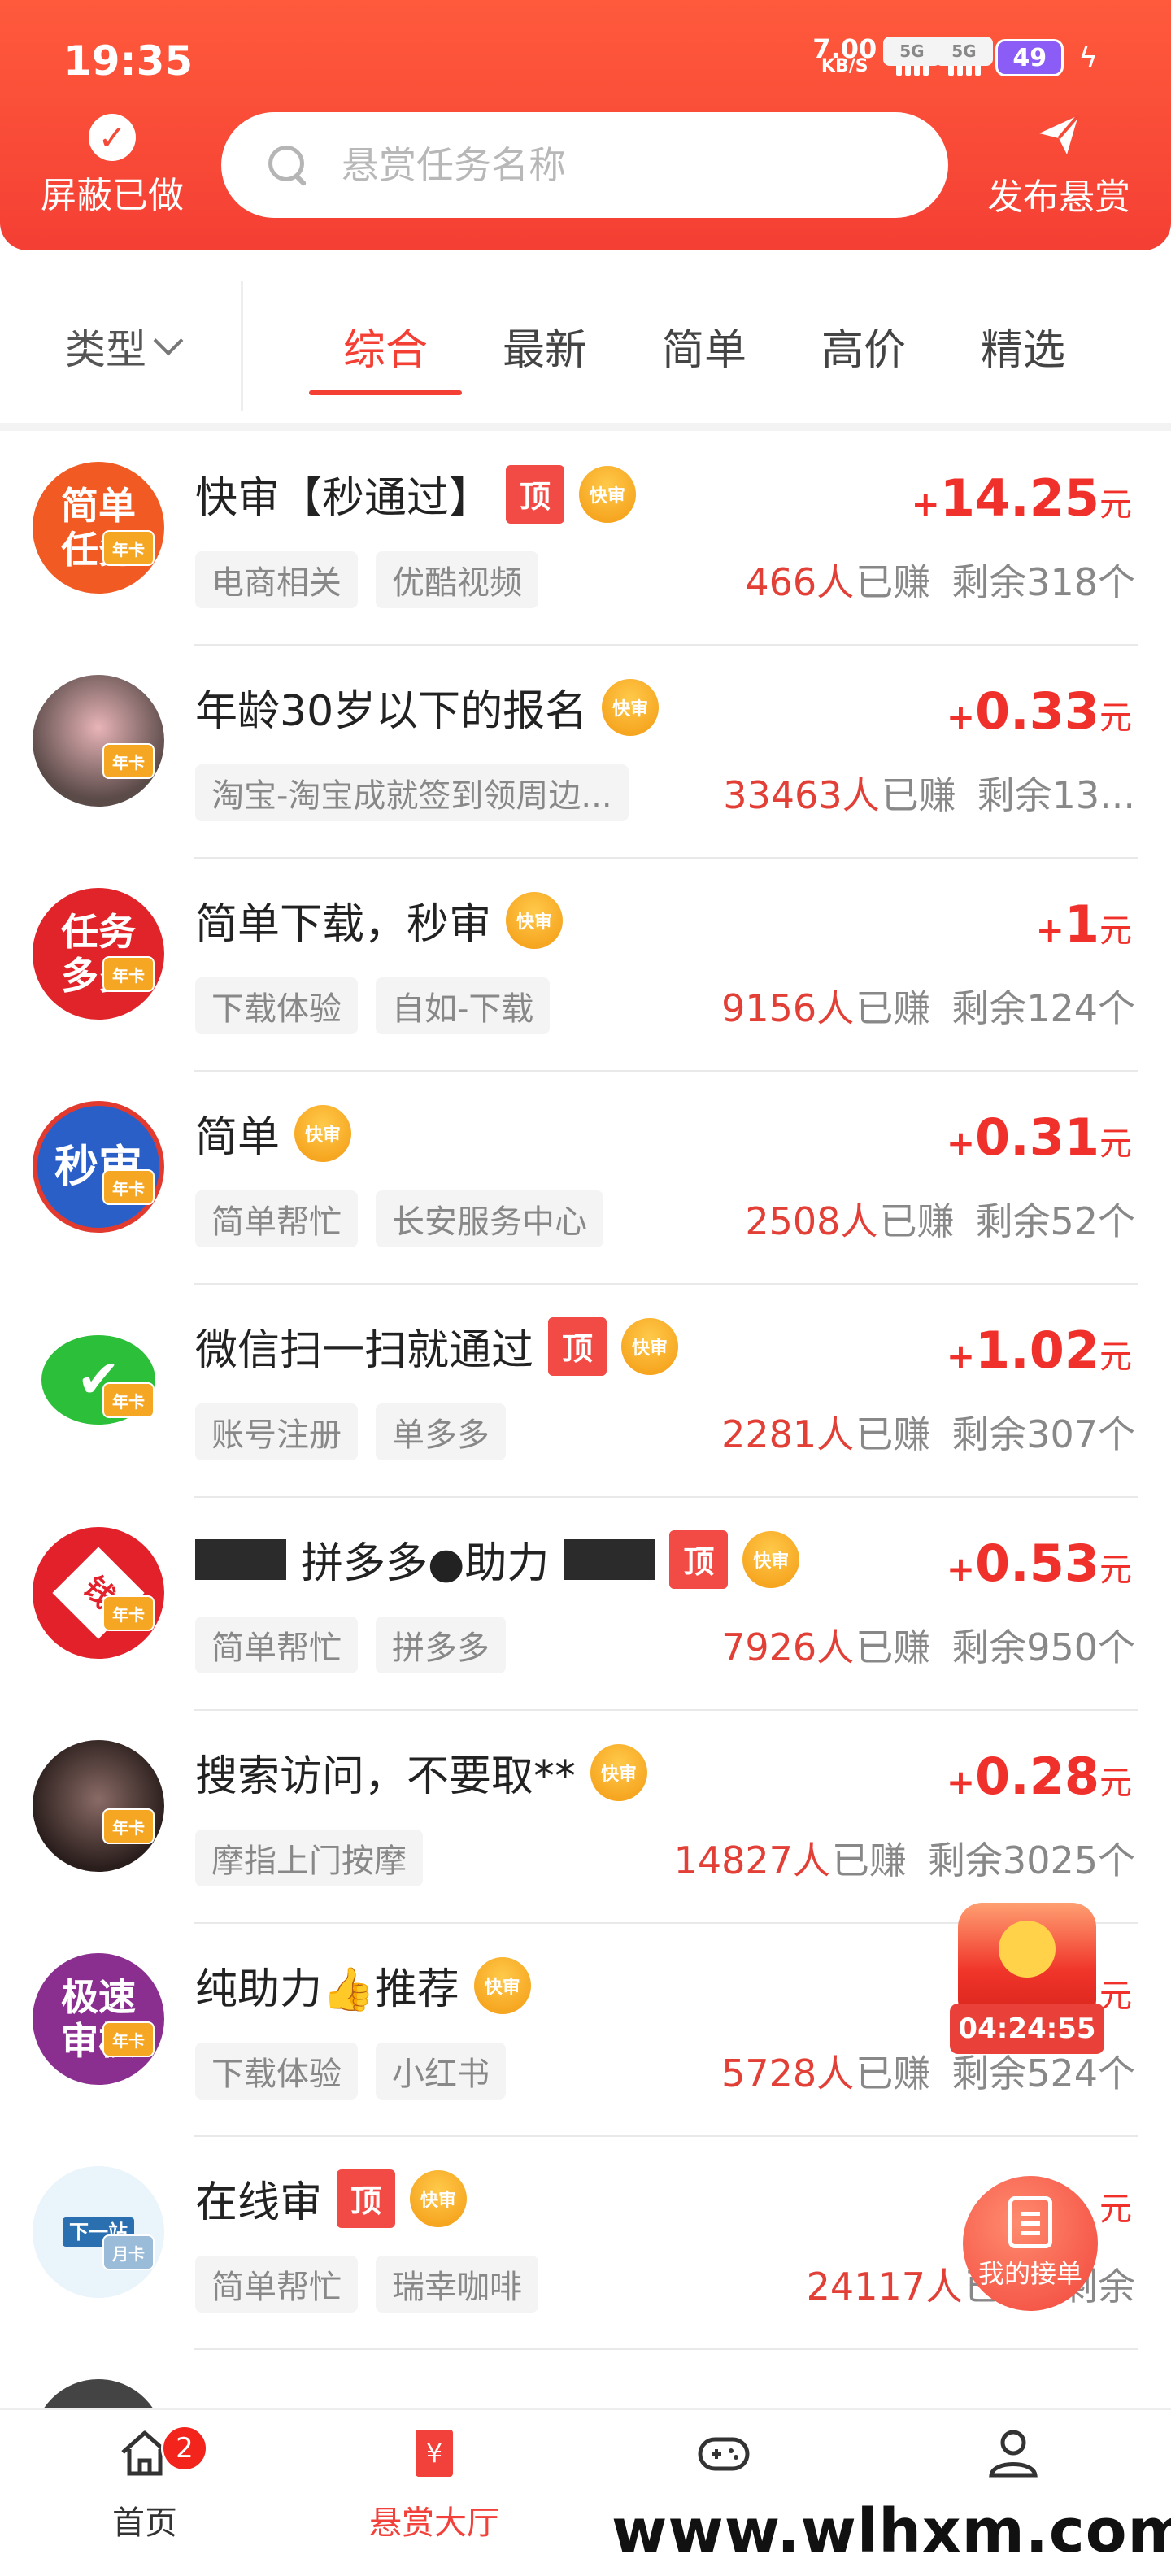 The image size is (1171, 2576). Describe the element at coordinates (544, 350) in the screenshot. I see `tab-label: 最新` at that location.